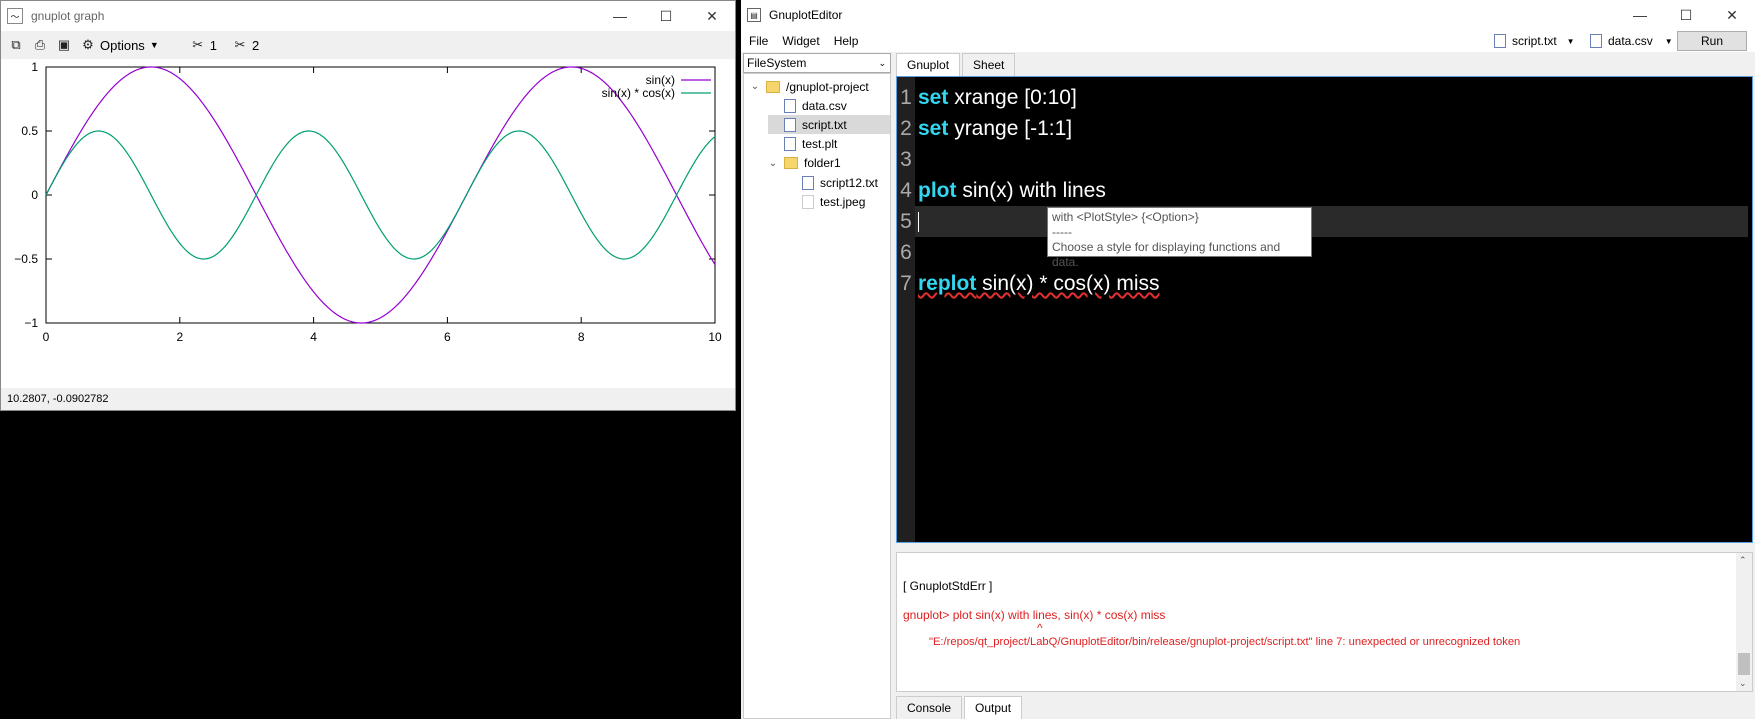 Image resolution: width=1755 pixels, height=719 pixels. Describe the element at coordinates (918, 222) in the screenshot. I see `text-caret` at that location.